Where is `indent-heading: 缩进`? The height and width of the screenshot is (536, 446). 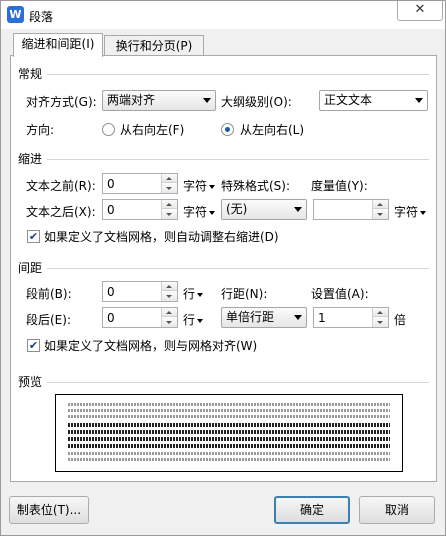 indent-heading: 缩进 is located at coordinates (30, 159).